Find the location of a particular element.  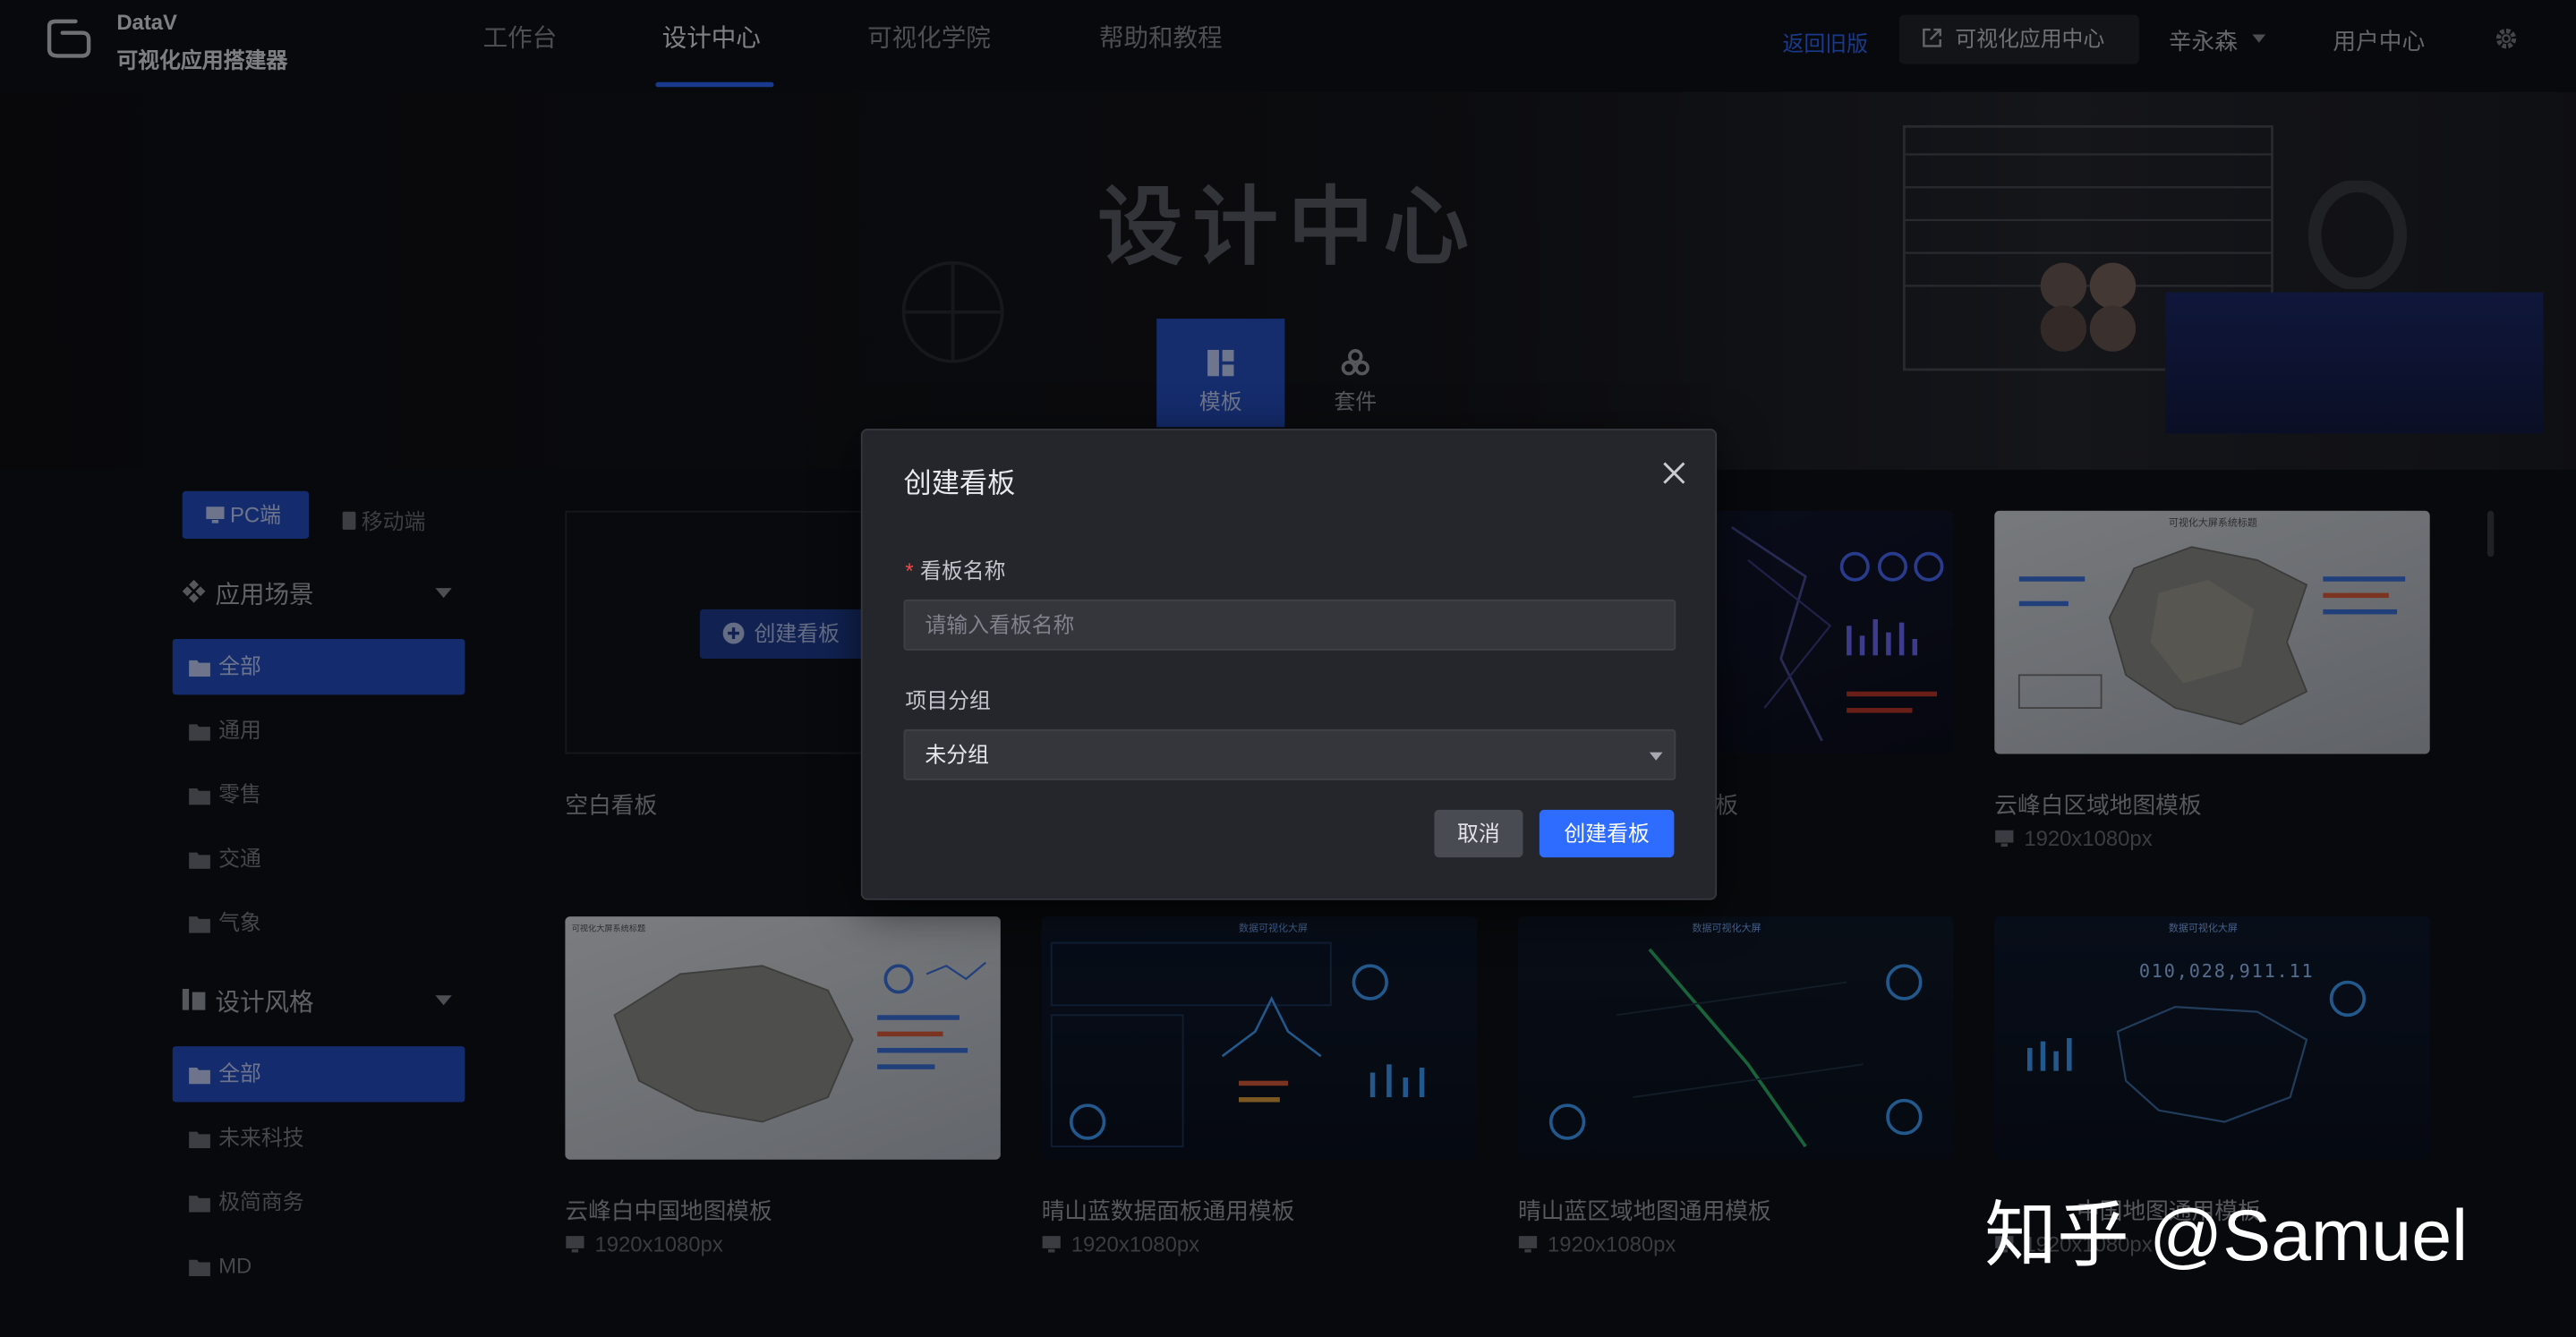

board-name-input is located at coordinates (1289, 625).